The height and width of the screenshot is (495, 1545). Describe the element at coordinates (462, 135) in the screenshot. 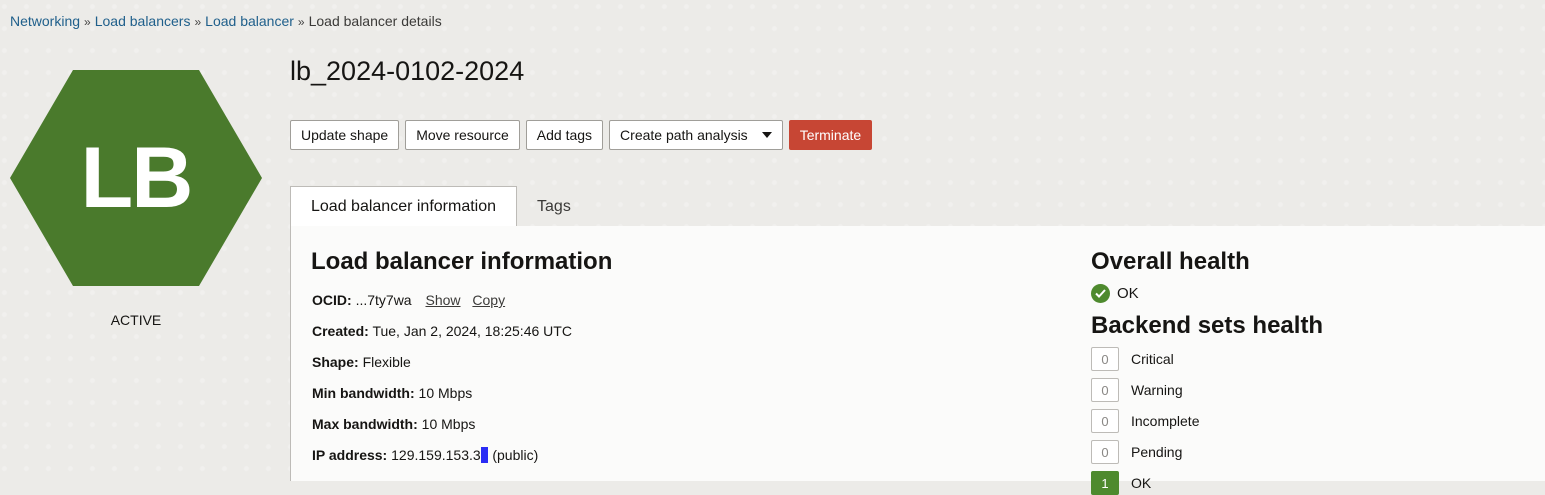

I see `move-resource-button: Move resource` at that location.